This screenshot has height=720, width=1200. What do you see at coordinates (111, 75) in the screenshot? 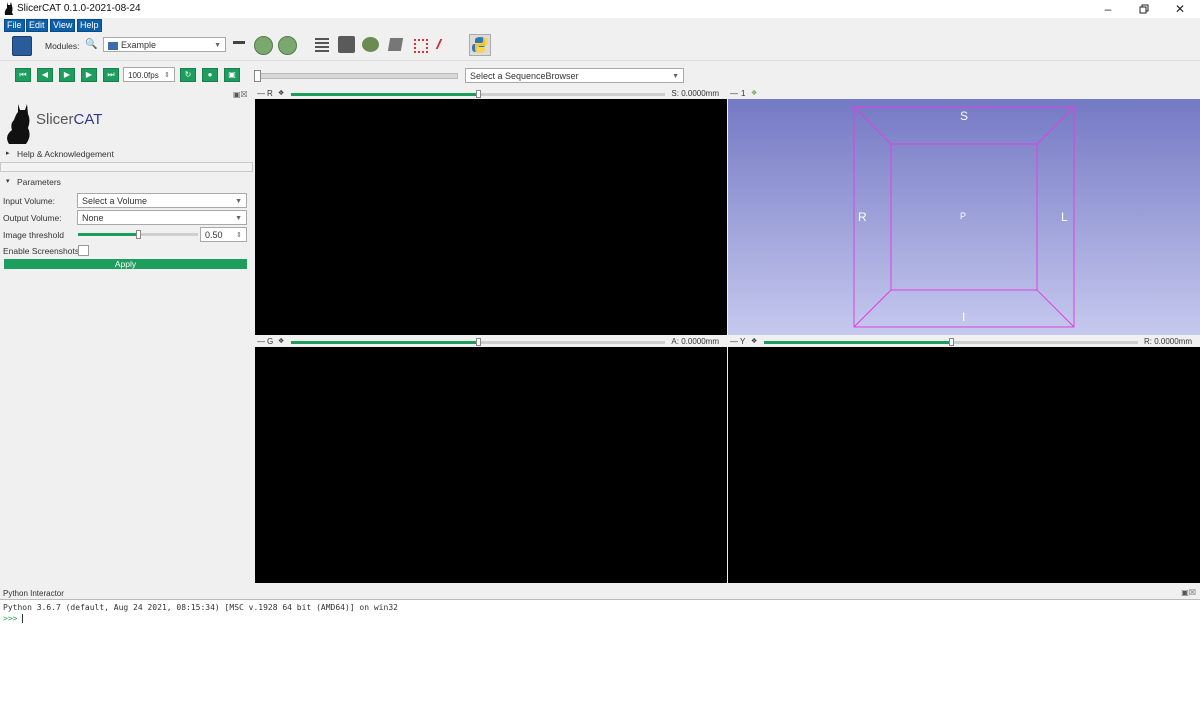
I see `last-frame-button: ⏭` at bounding box center [111, 75].